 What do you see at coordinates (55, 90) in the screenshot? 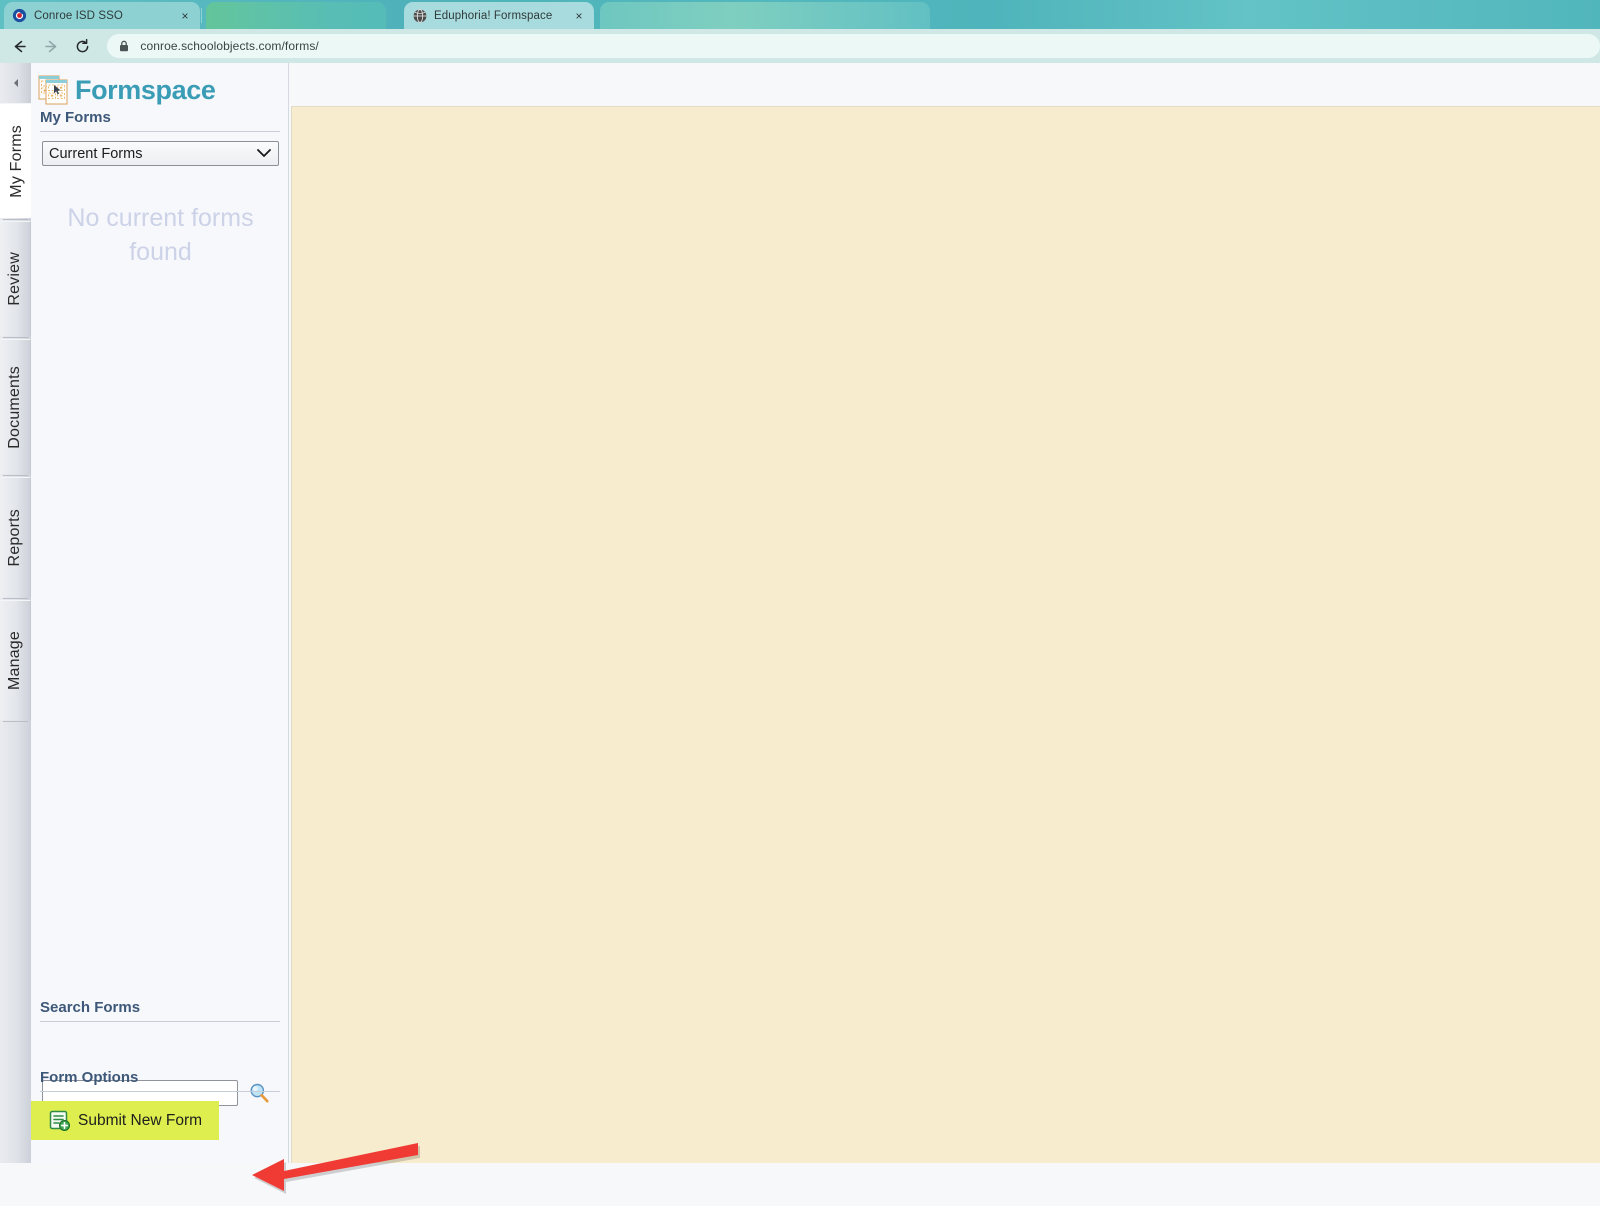
I see `formspace-logo-icon` at bounding box center [55, 90].